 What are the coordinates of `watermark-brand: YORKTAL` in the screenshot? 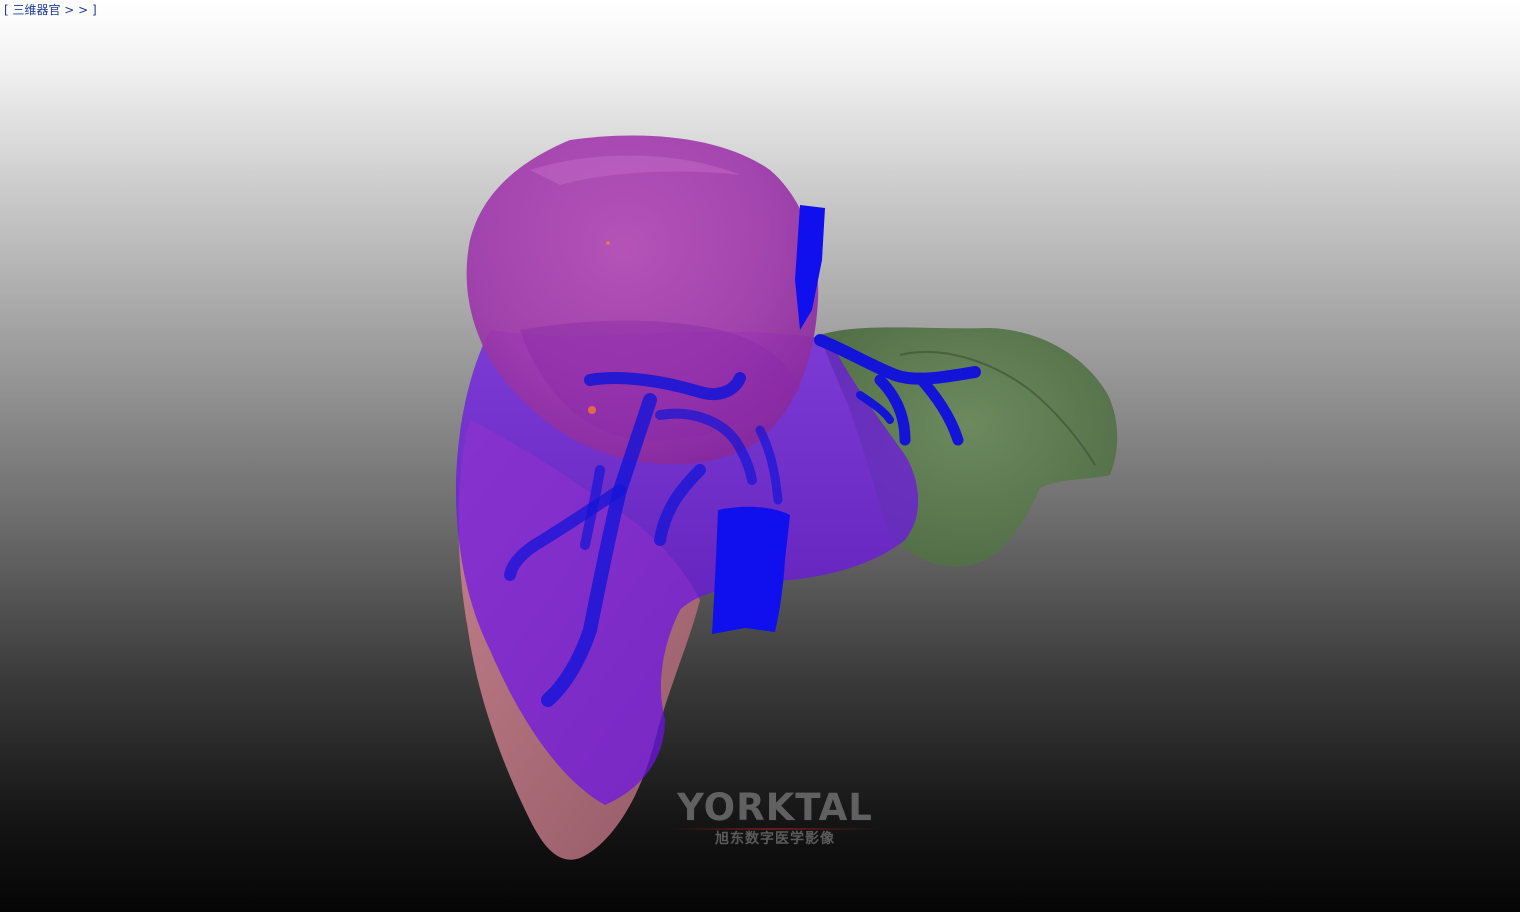 It's located at (775, 807).